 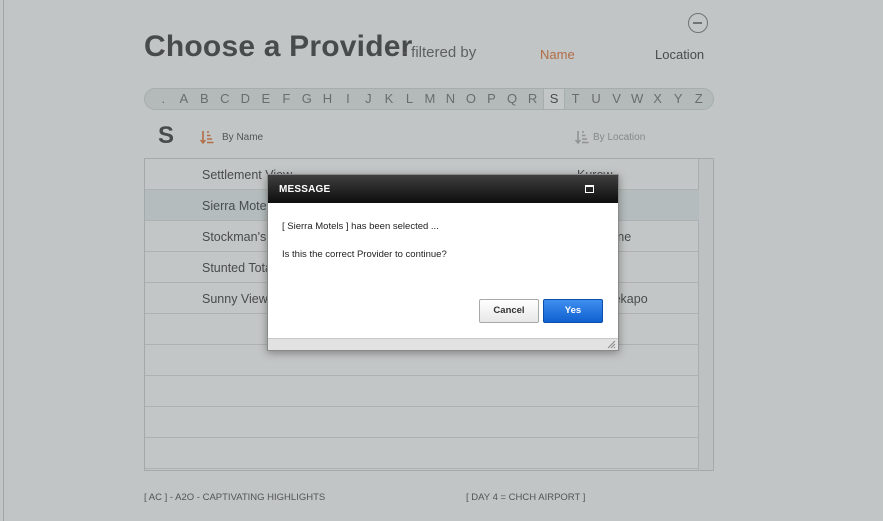 I want to click on dialog-footer, so click(x=443, y=344).